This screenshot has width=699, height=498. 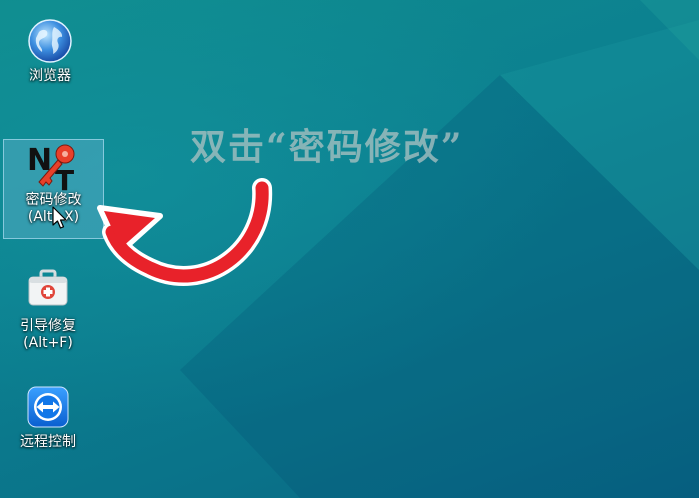 What do you see at coordinates (185, 232) in the screenshot?
I see `curved-arrow-icon` at bounding box center [185, 232].